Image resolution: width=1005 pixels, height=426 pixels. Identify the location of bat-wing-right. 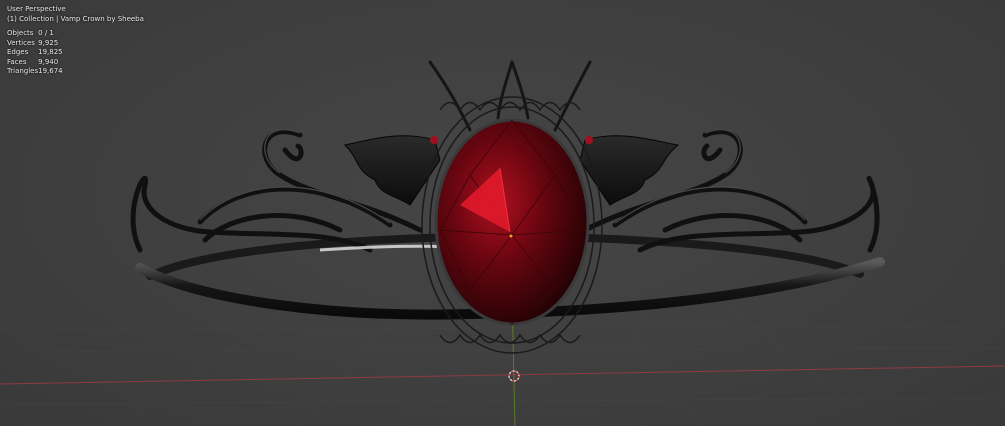
(629, 170).